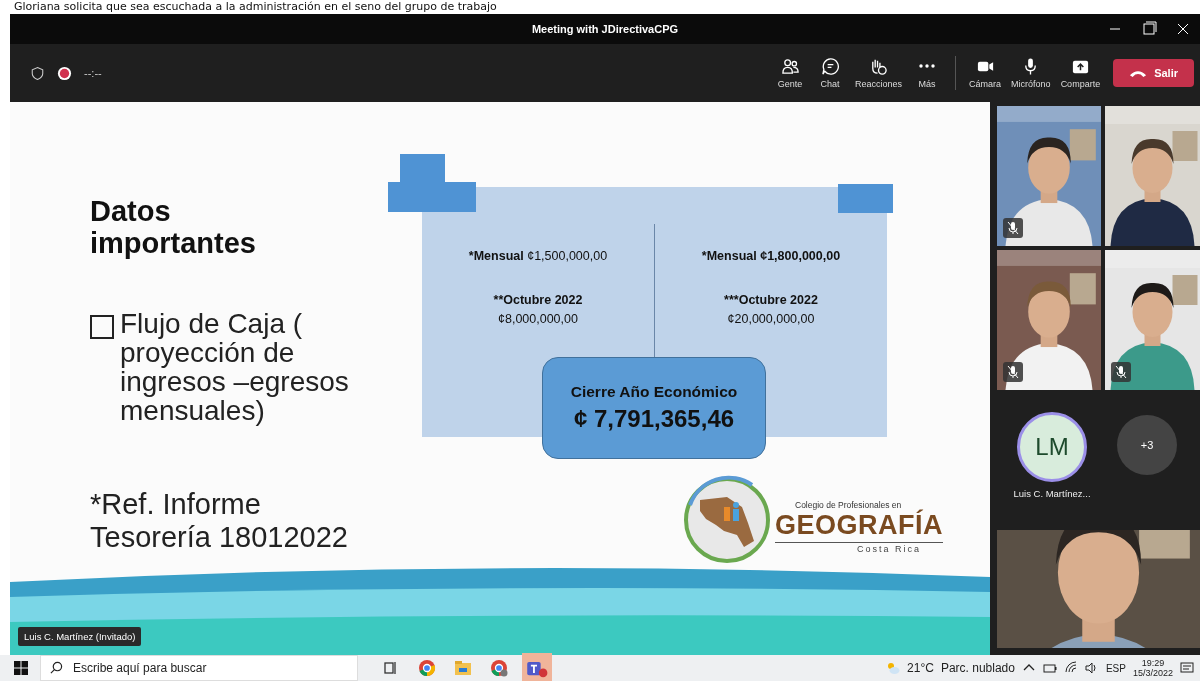 The height and width of the screenshot is (681, 1200). What do you see at coordinates (859, 526) in the screenshot?
I see `logo-name: GEOGRAFÍA` at bounding box center [859, 526].